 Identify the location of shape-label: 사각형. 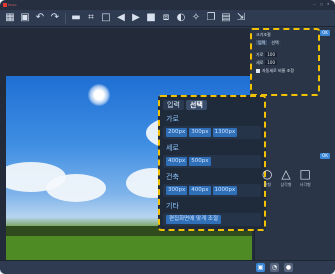
(305, 184).